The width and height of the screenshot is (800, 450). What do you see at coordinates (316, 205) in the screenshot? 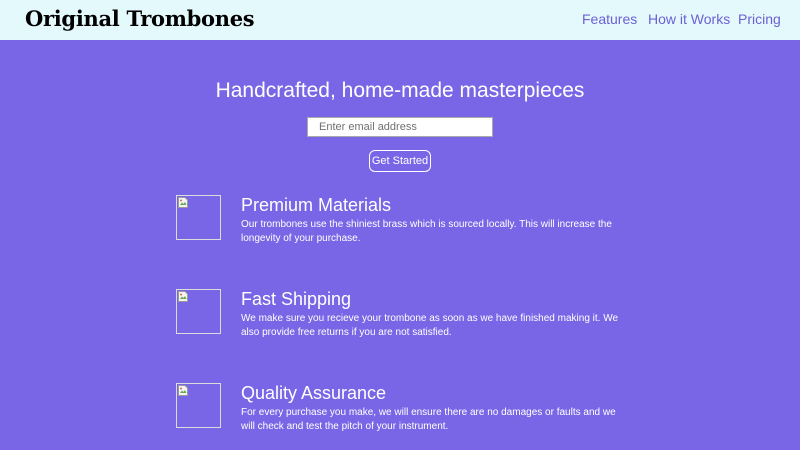
I see `feature-title: Premium Materials` at bounding box center [316, 205].